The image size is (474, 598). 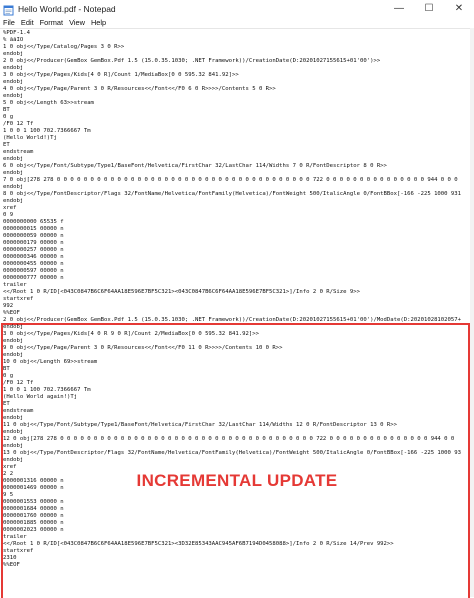 What do you see at coordinates (16, 33) in the screenshot?
I see `code-line: %PDF-1.4` at bounding box center [16, 33].